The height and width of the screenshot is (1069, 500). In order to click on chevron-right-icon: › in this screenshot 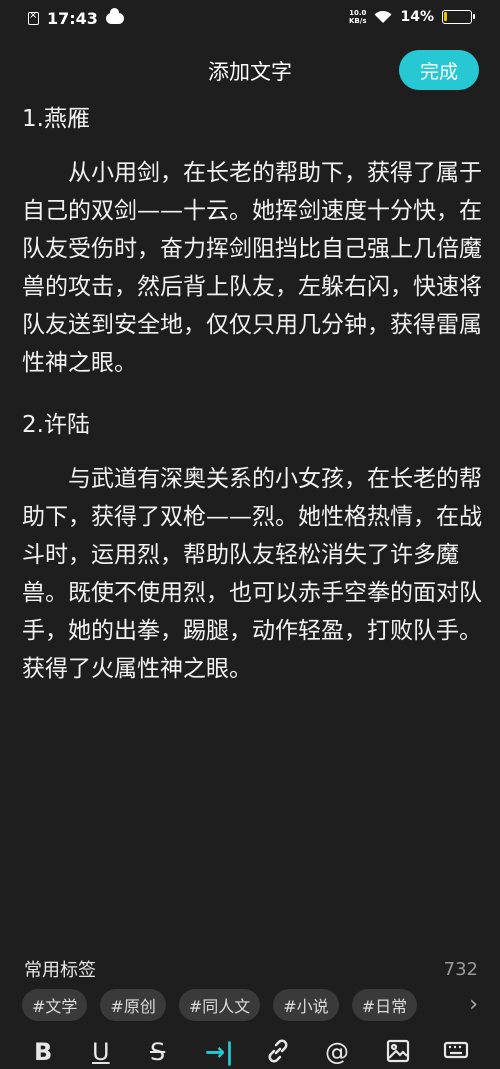, I will do `click(473, 1004)`.